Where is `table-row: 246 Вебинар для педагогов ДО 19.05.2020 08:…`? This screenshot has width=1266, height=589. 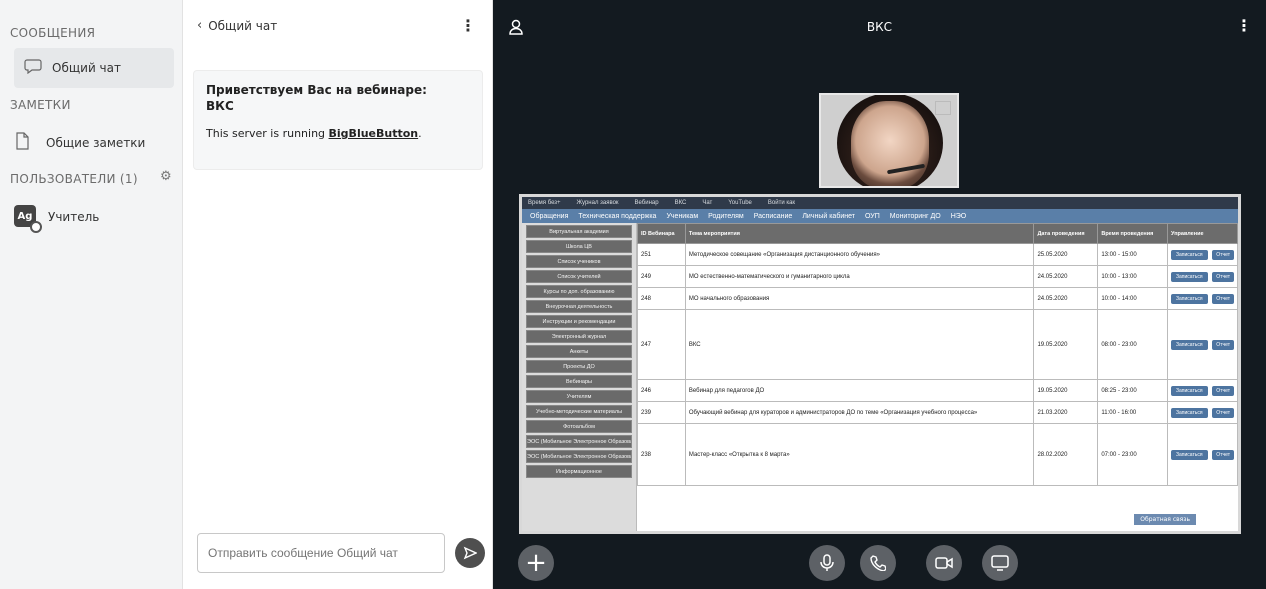
table-row: 246 Вебинар для педагогов ДО 19.05.2020 08:… is located at coordinates (937, 390).